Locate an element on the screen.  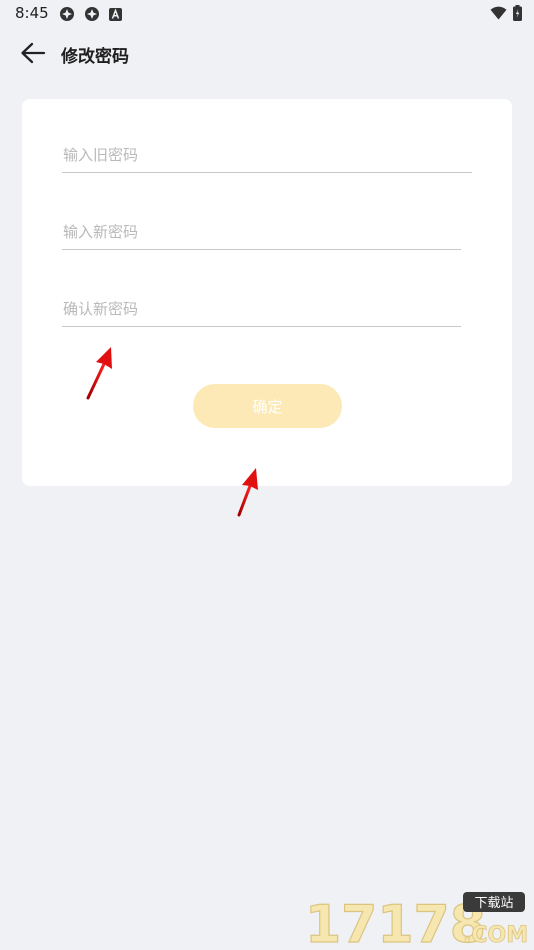
new-password-field is located at coordinates (262, 232).